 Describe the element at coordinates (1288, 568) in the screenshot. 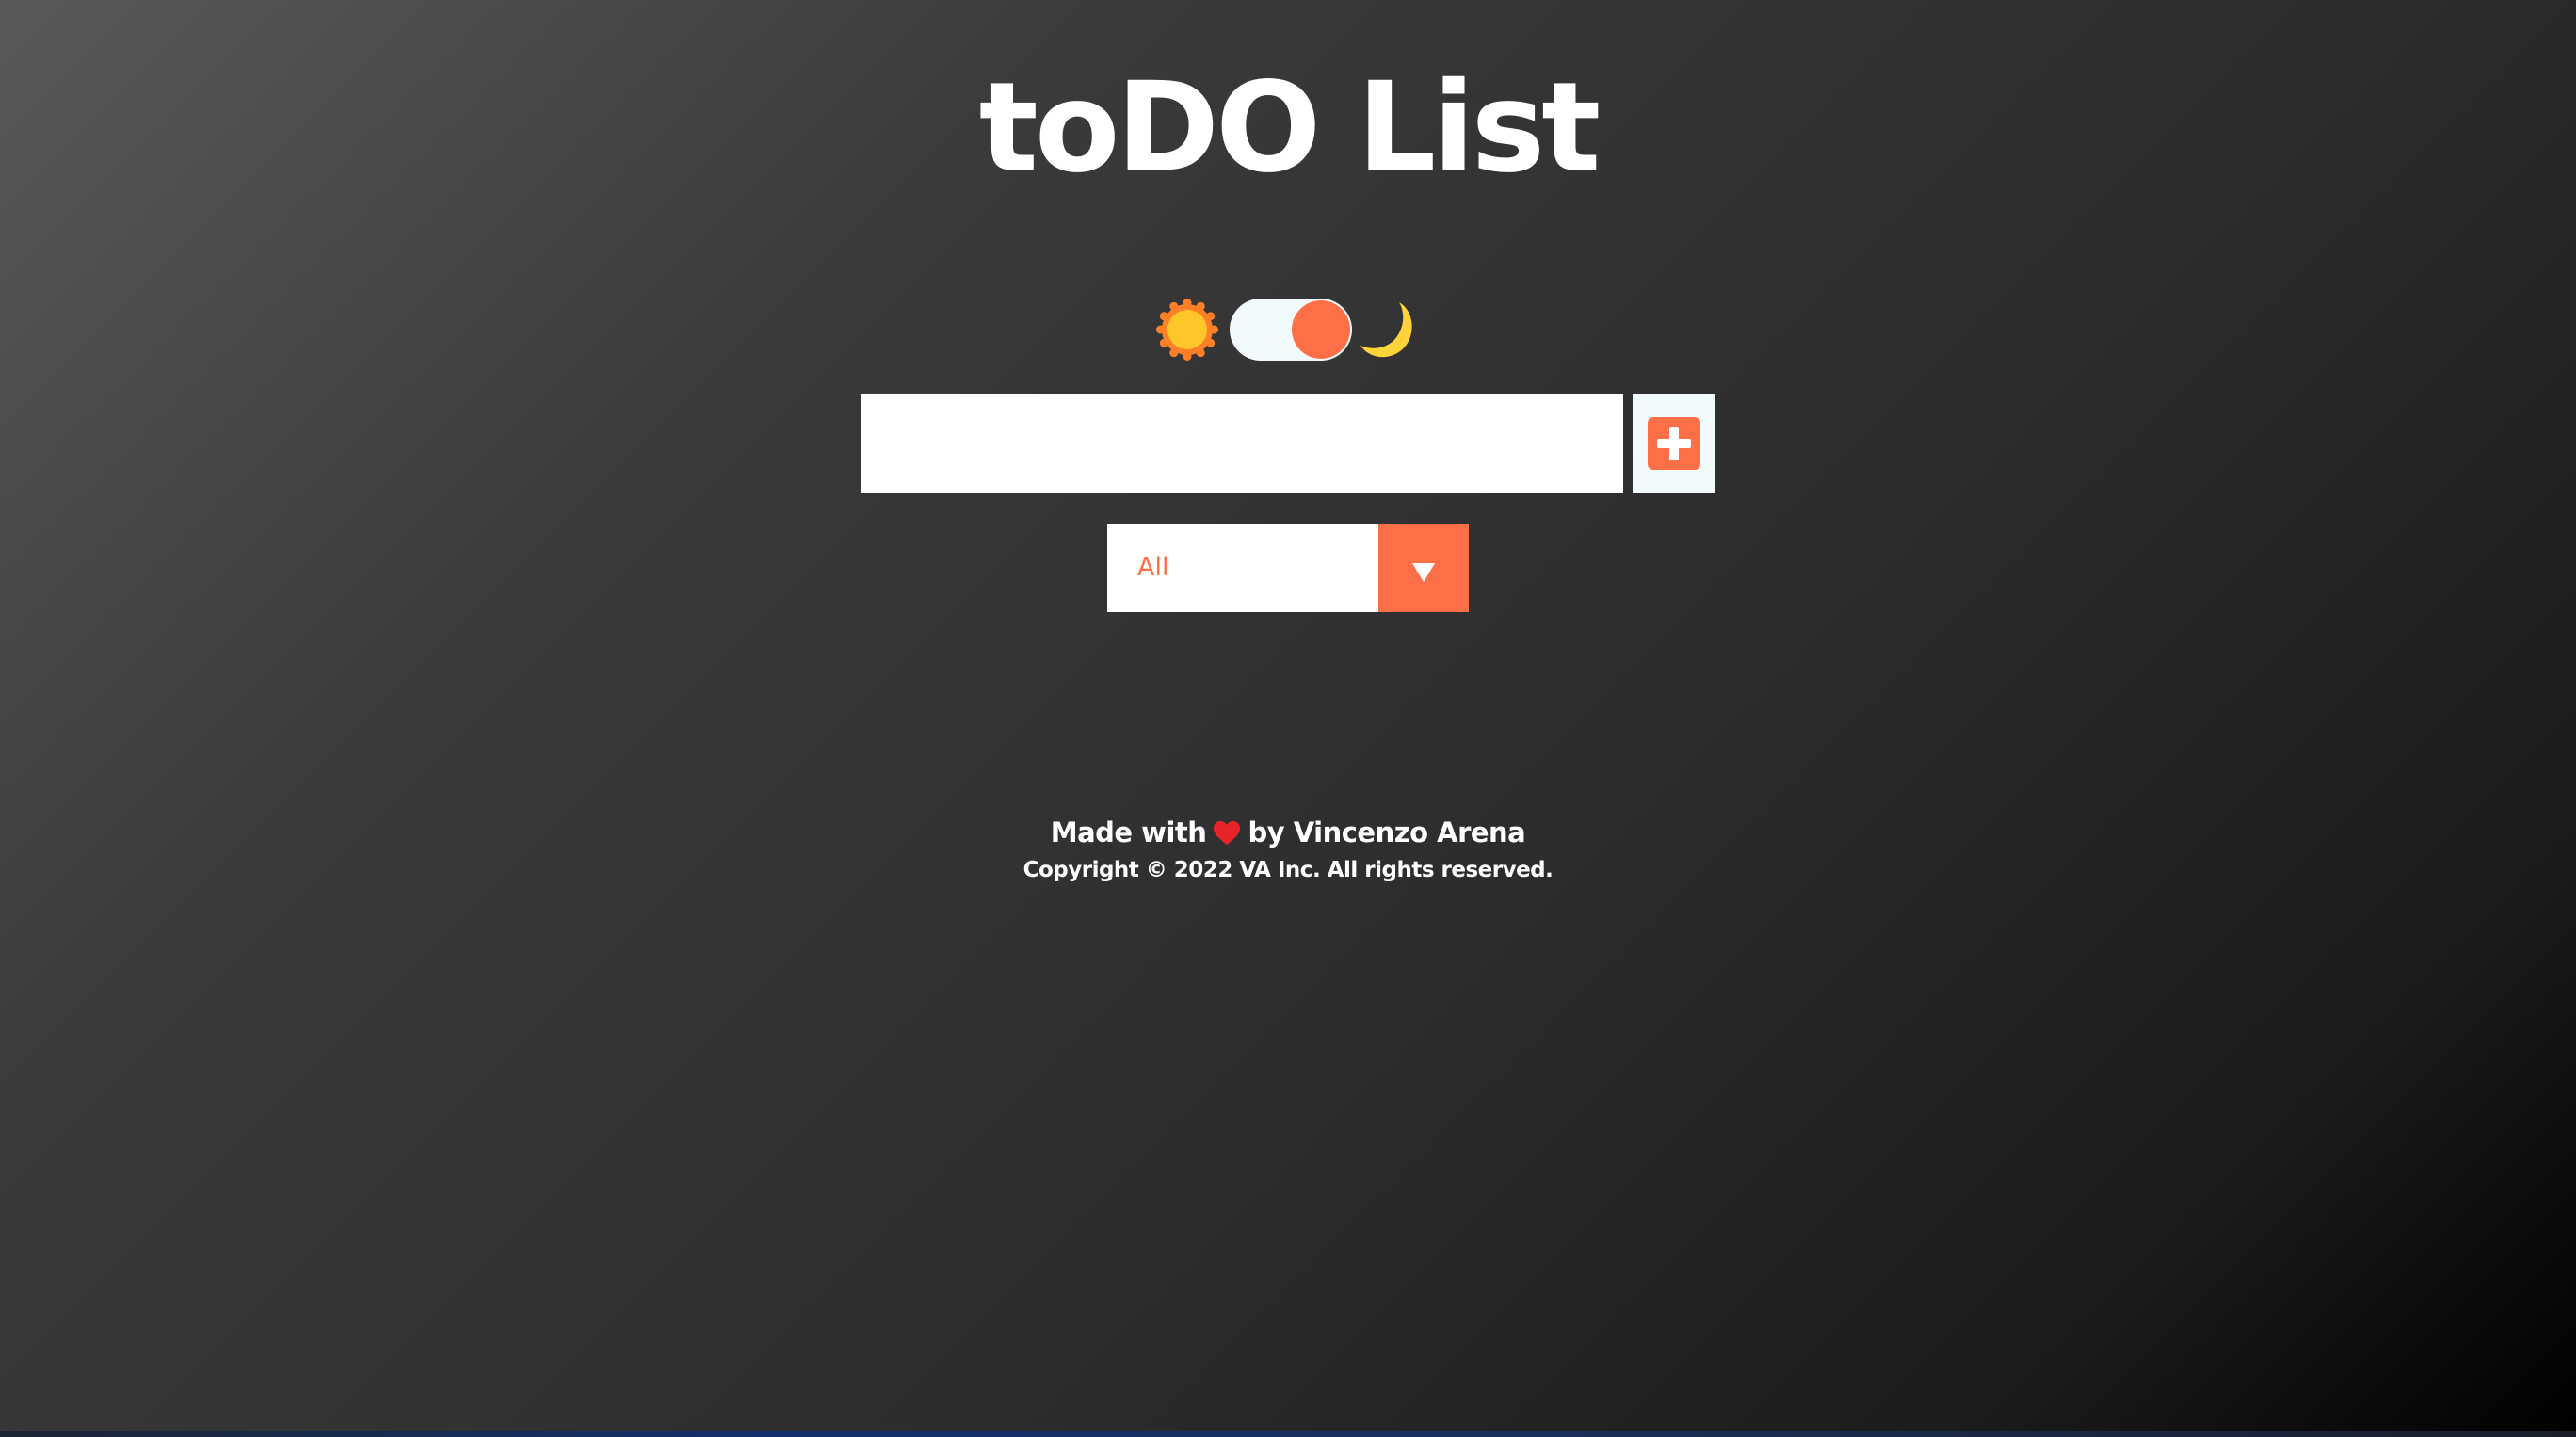

I see `filter-select: All` at that location.